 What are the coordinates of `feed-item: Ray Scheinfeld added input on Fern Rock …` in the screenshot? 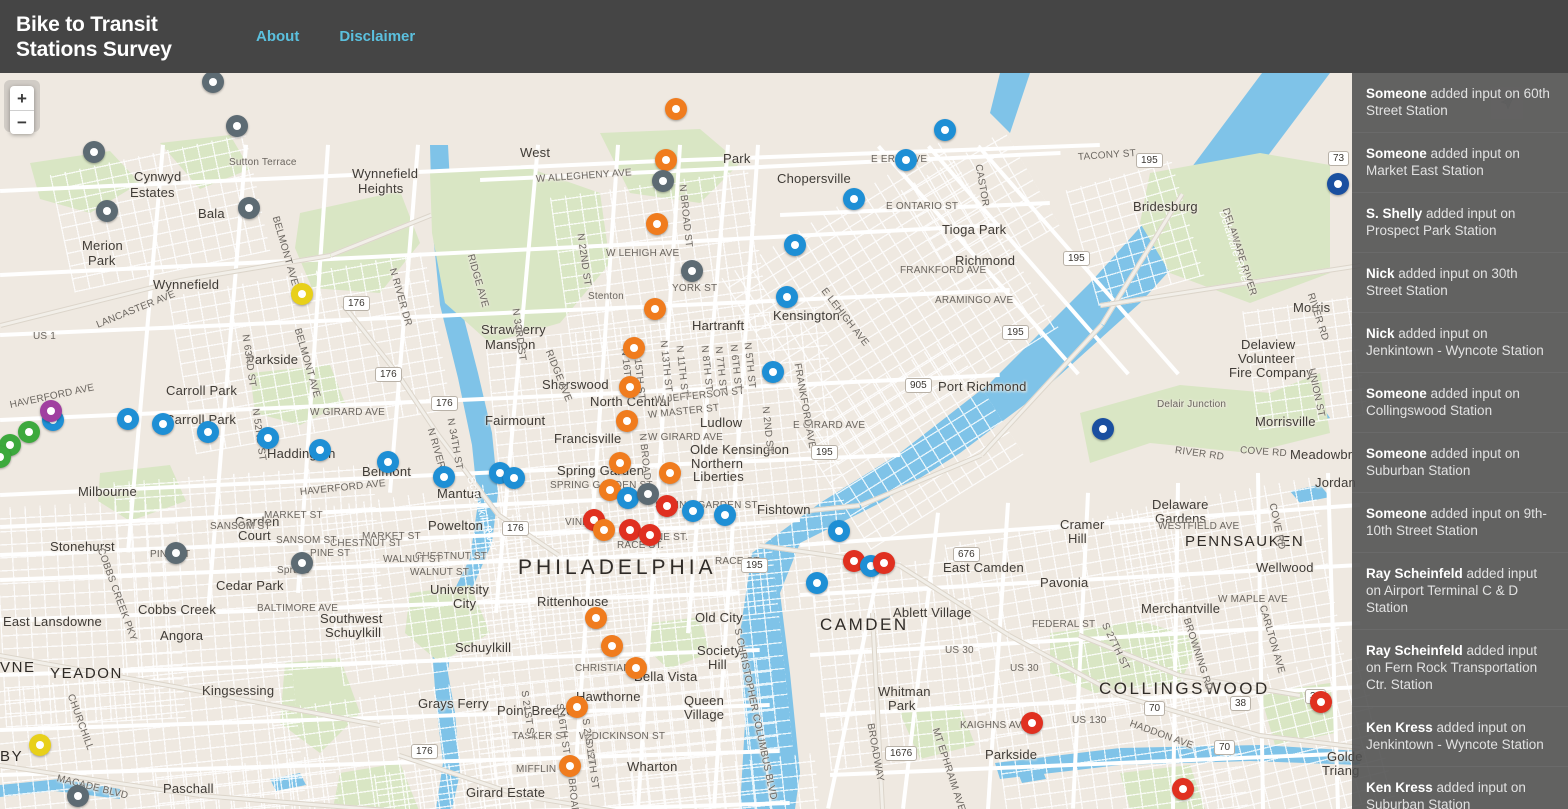 It's located at (1460, 668).